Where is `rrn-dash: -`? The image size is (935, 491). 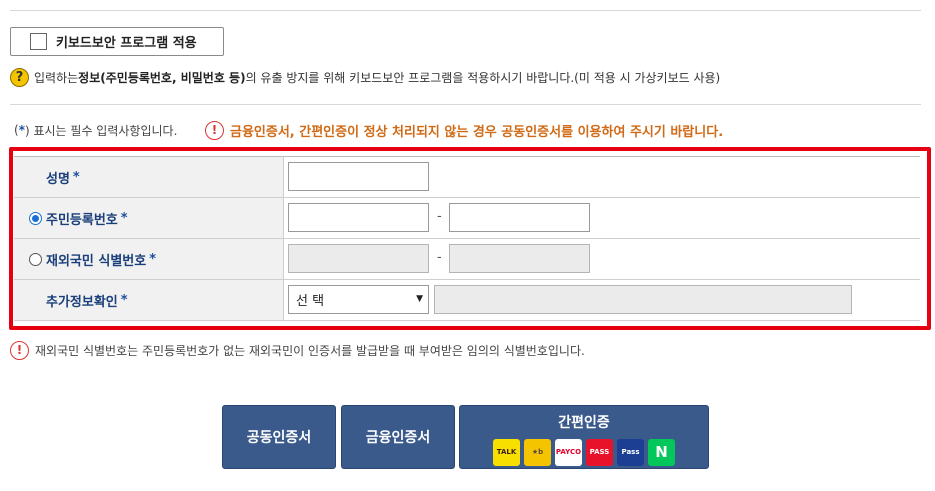 rrn-dash: - is located at coordinates (439, 216).